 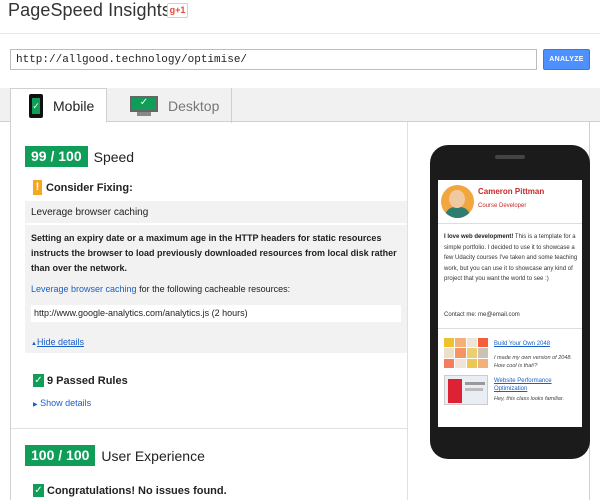 I want to click on mobile-phone-check-icon: ✓, so click(x=36, y=105).